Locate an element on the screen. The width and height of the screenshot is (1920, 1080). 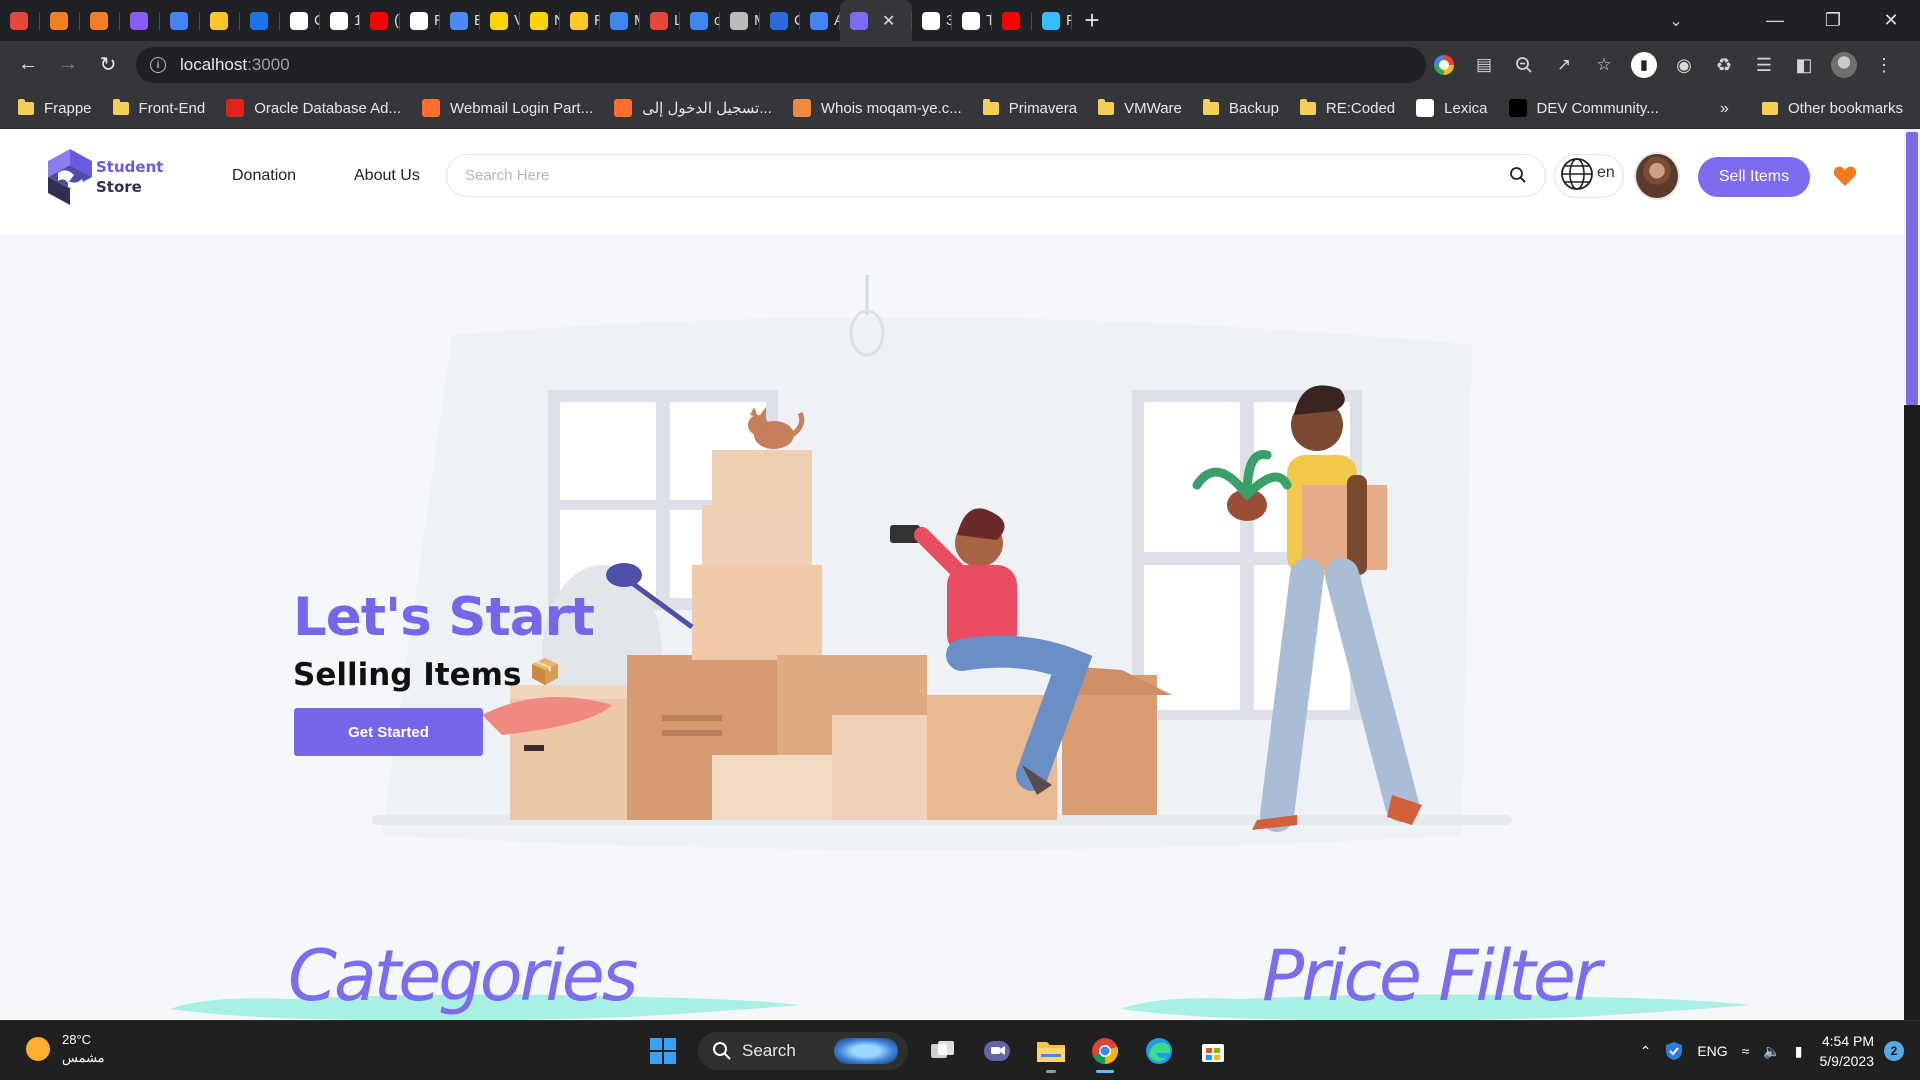
heart-icon is located at coordinates (1845, 178).